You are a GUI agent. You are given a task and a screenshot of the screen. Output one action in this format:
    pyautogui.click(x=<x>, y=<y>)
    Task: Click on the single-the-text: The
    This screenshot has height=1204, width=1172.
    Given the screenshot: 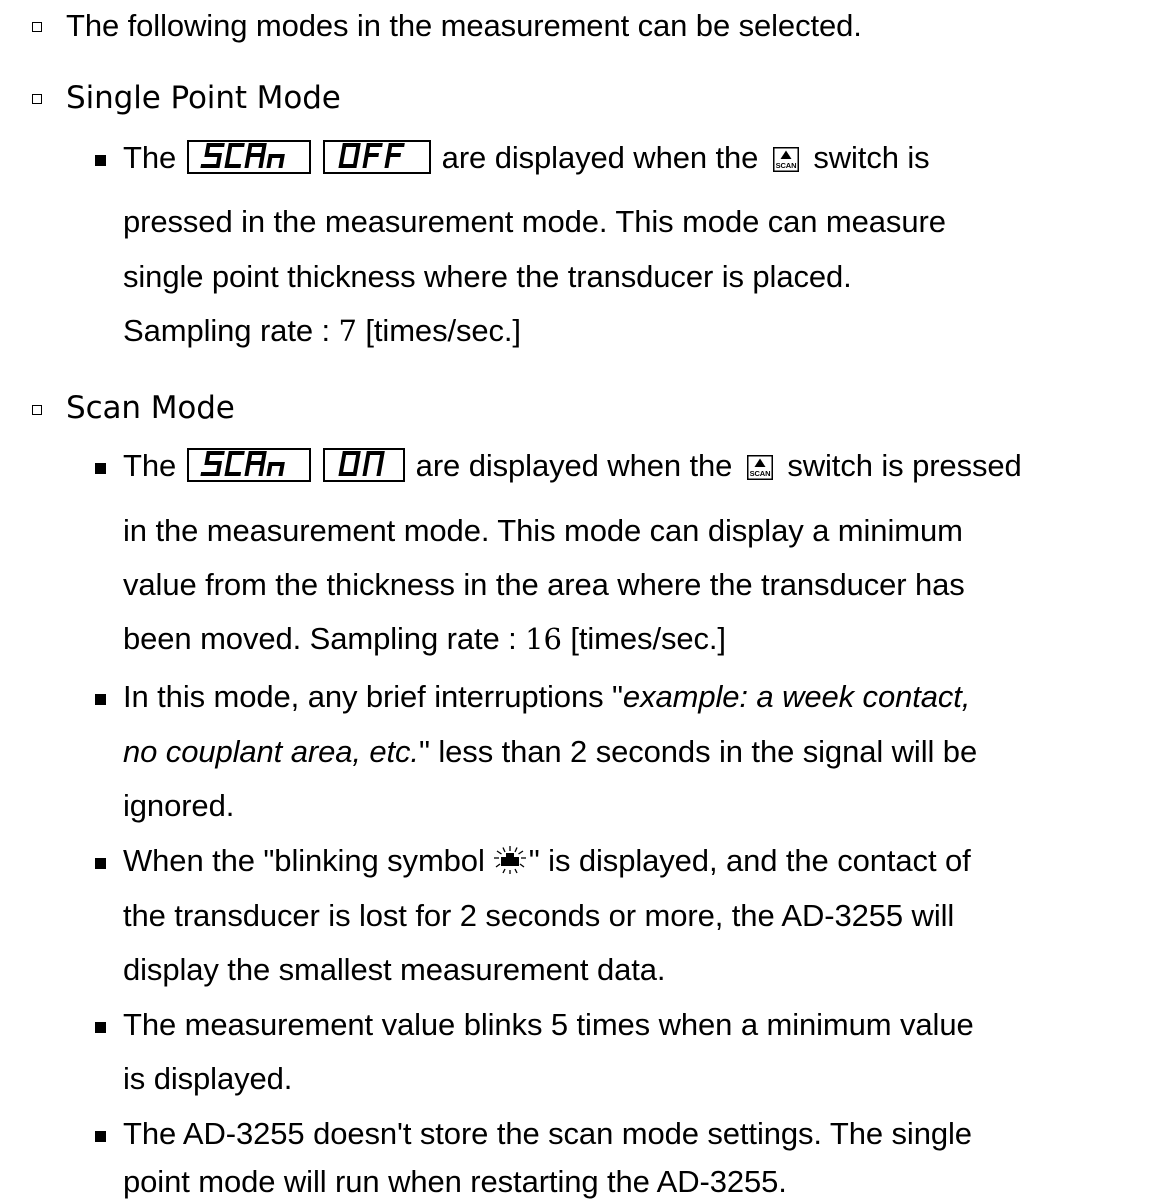 What is the action you would take?
    pyautogui.click(x=150, y=157)
    